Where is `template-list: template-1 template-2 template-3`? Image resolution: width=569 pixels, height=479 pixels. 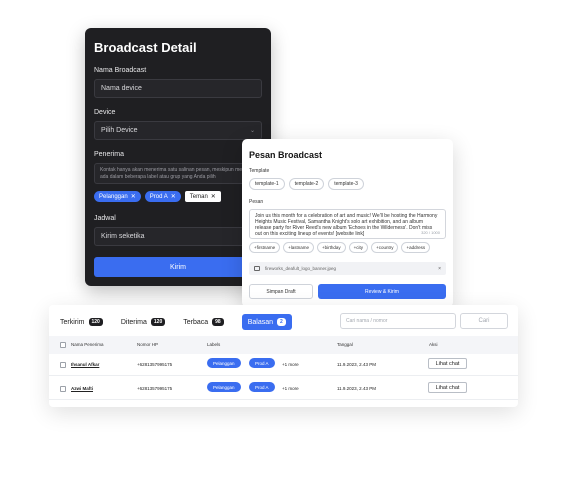 template-list: template-1 template-2 template-3 is located at coordinates (347, 184).